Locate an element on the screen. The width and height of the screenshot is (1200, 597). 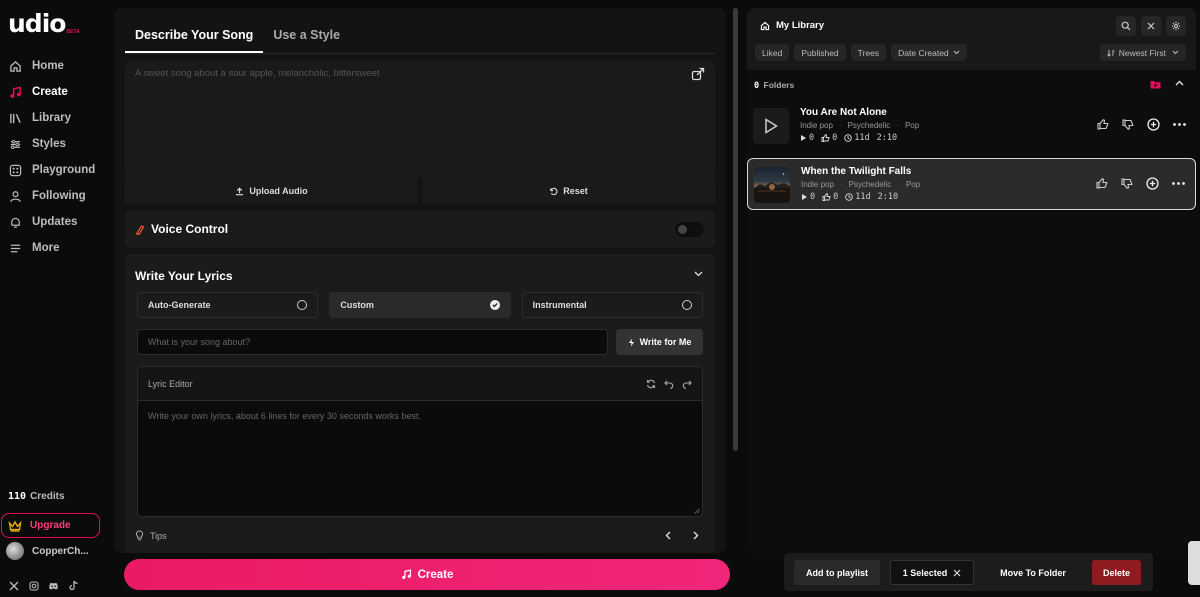
mode-custom: Custom is located at coordinates (420, 305).